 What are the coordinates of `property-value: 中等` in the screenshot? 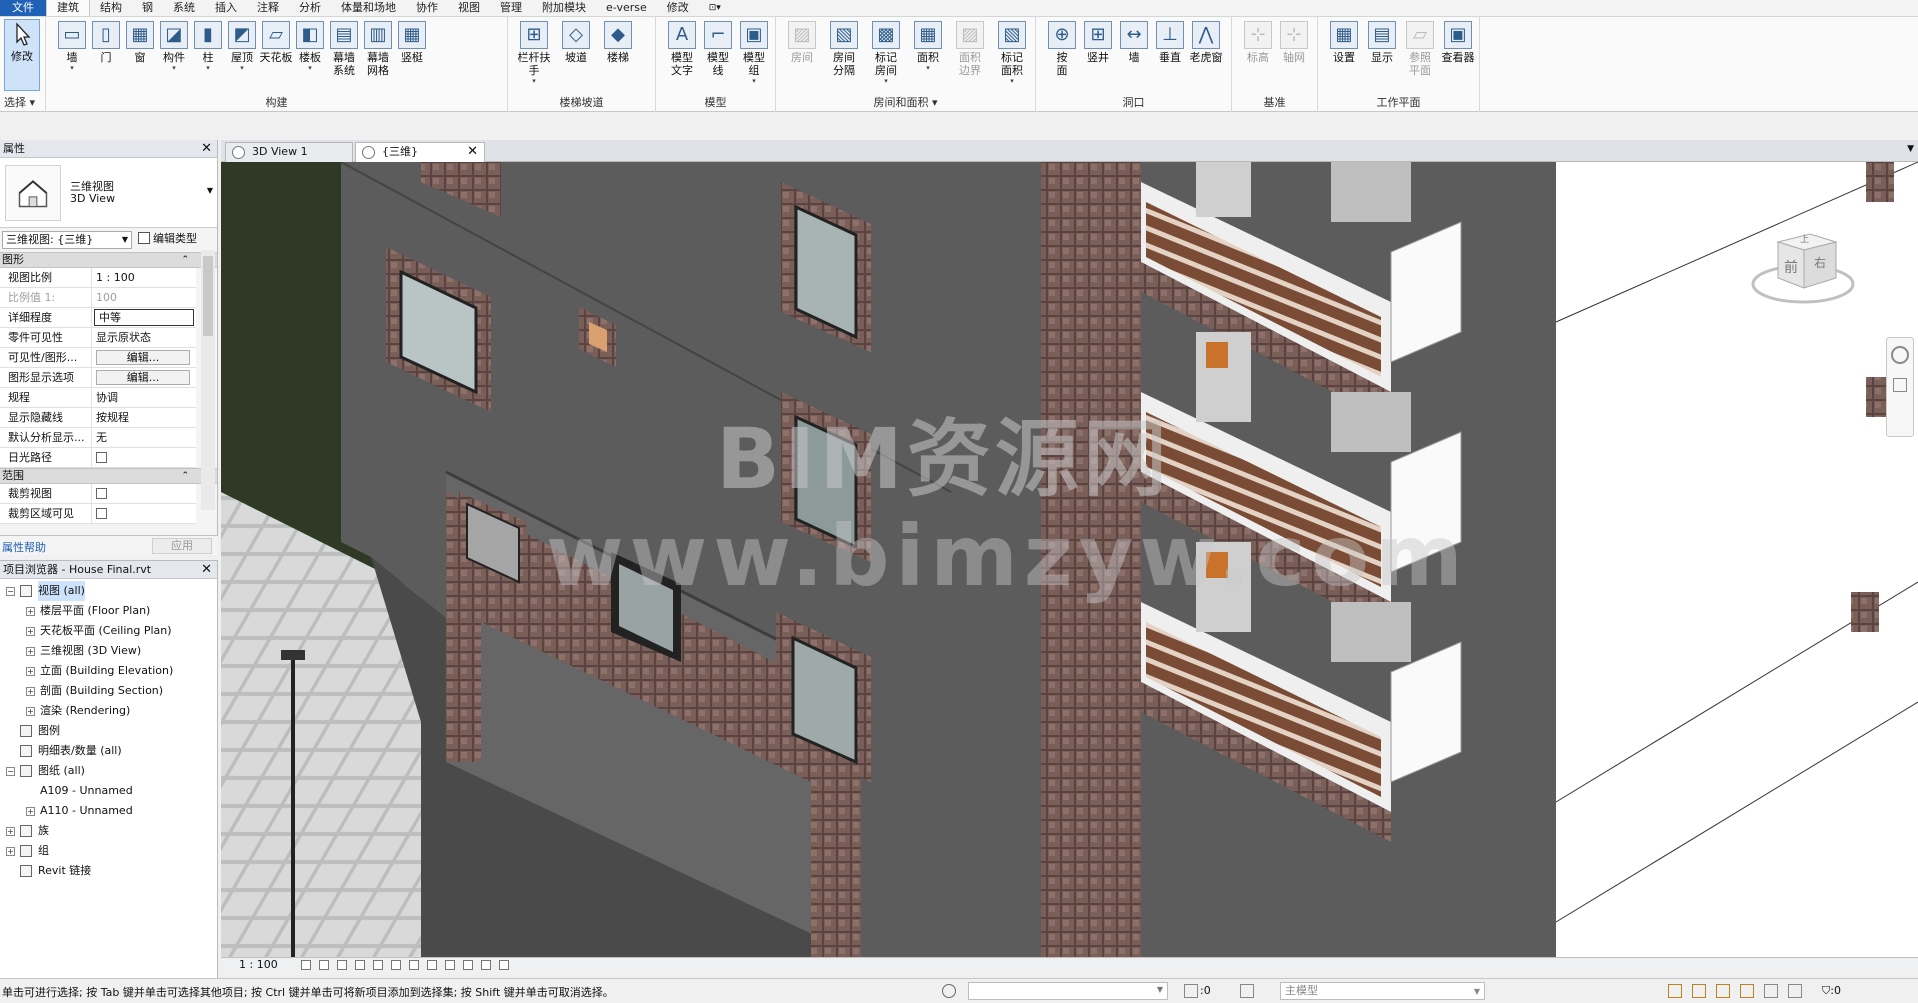 It's located at (144, 317).